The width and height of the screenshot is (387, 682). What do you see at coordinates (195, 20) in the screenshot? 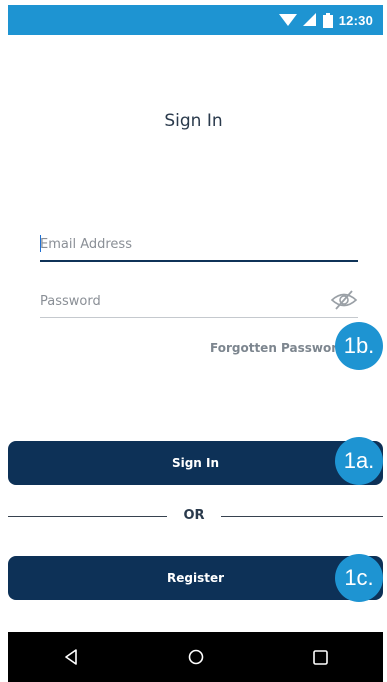
I see `status-bar: 12:30` at bounding box center [195, 20].